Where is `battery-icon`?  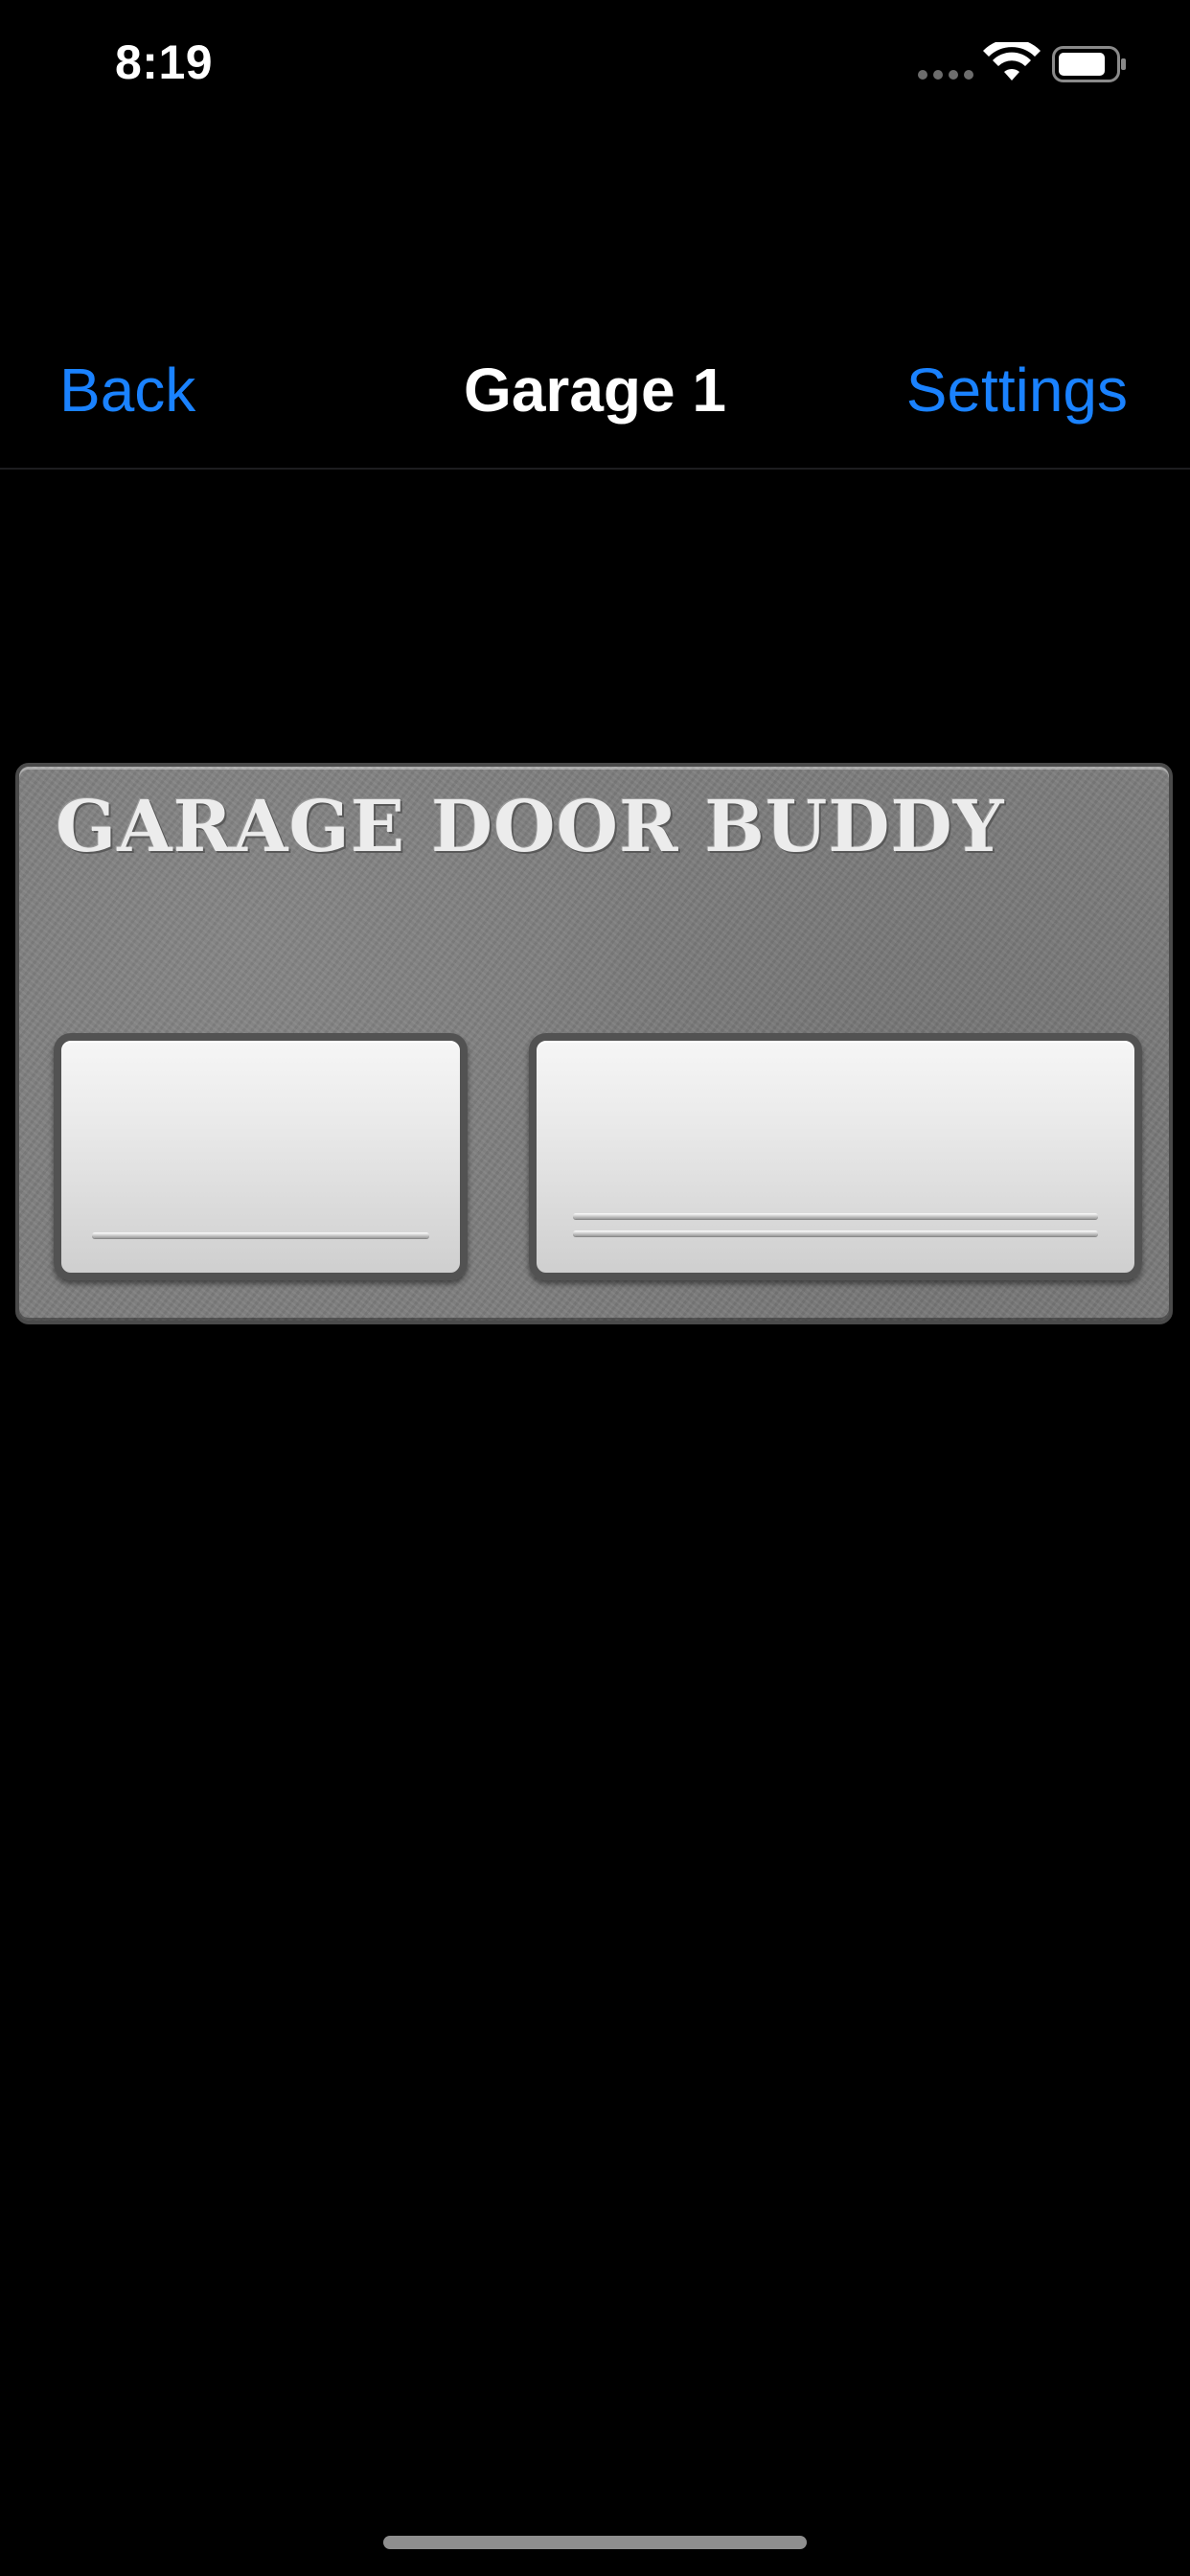
battery-icon is located at coordinates (1089, 64).